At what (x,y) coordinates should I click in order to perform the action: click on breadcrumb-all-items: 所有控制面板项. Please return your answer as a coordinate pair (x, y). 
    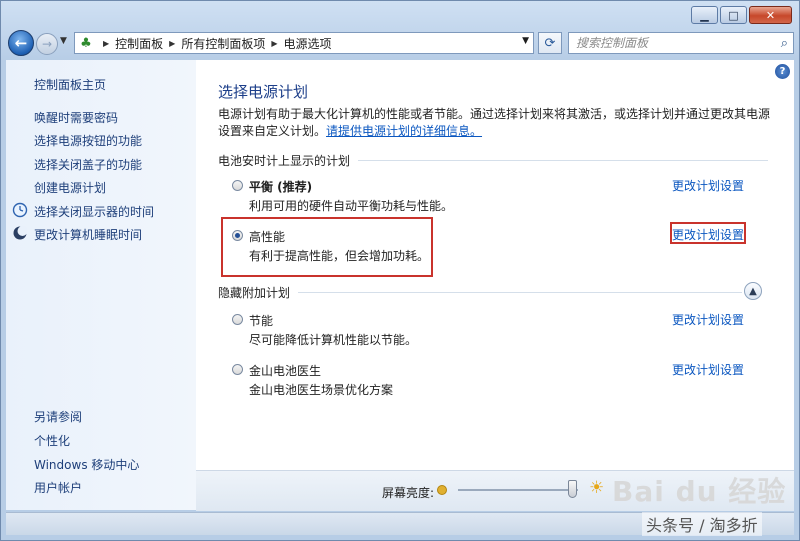
    Looking at the image, I should click on (223, 43).